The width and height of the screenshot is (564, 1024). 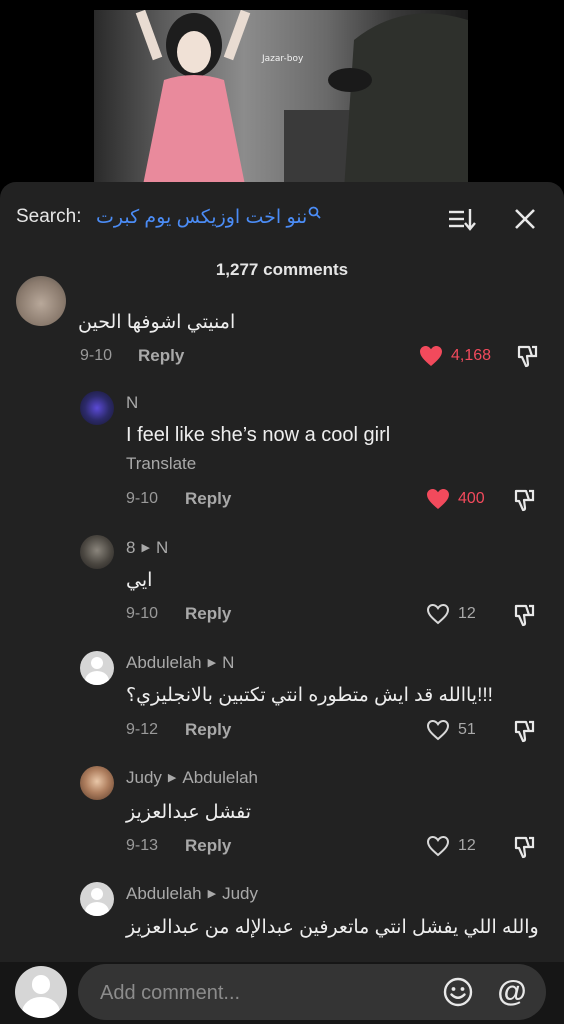 I want to click on comments-search-row: Search: ننو اخت اوزيكس يوم كبرت, so click(x=282, y=218).